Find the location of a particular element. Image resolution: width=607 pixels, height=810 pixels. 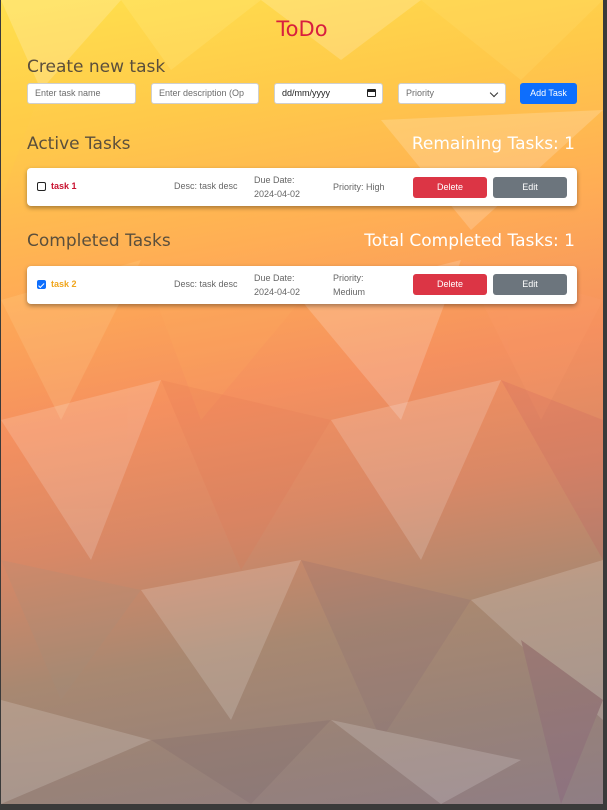

task-checkbox-checked-icon is located at coordinates (41, 284).